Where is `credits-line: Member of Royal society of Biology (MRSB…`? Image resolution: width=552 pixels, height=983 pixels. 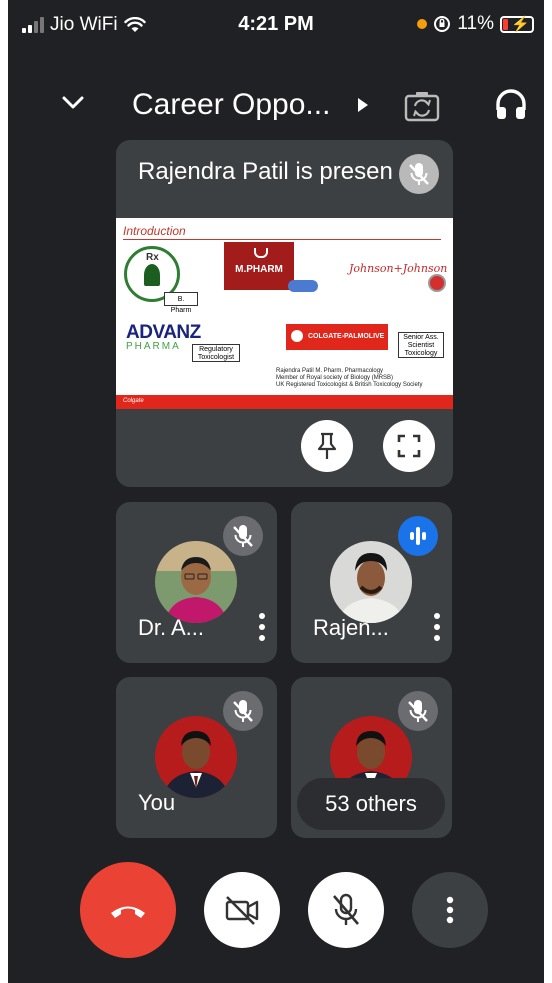 credits-line: Member of Royal society of Biology (MRSB… is located at coordinates (335, 378).